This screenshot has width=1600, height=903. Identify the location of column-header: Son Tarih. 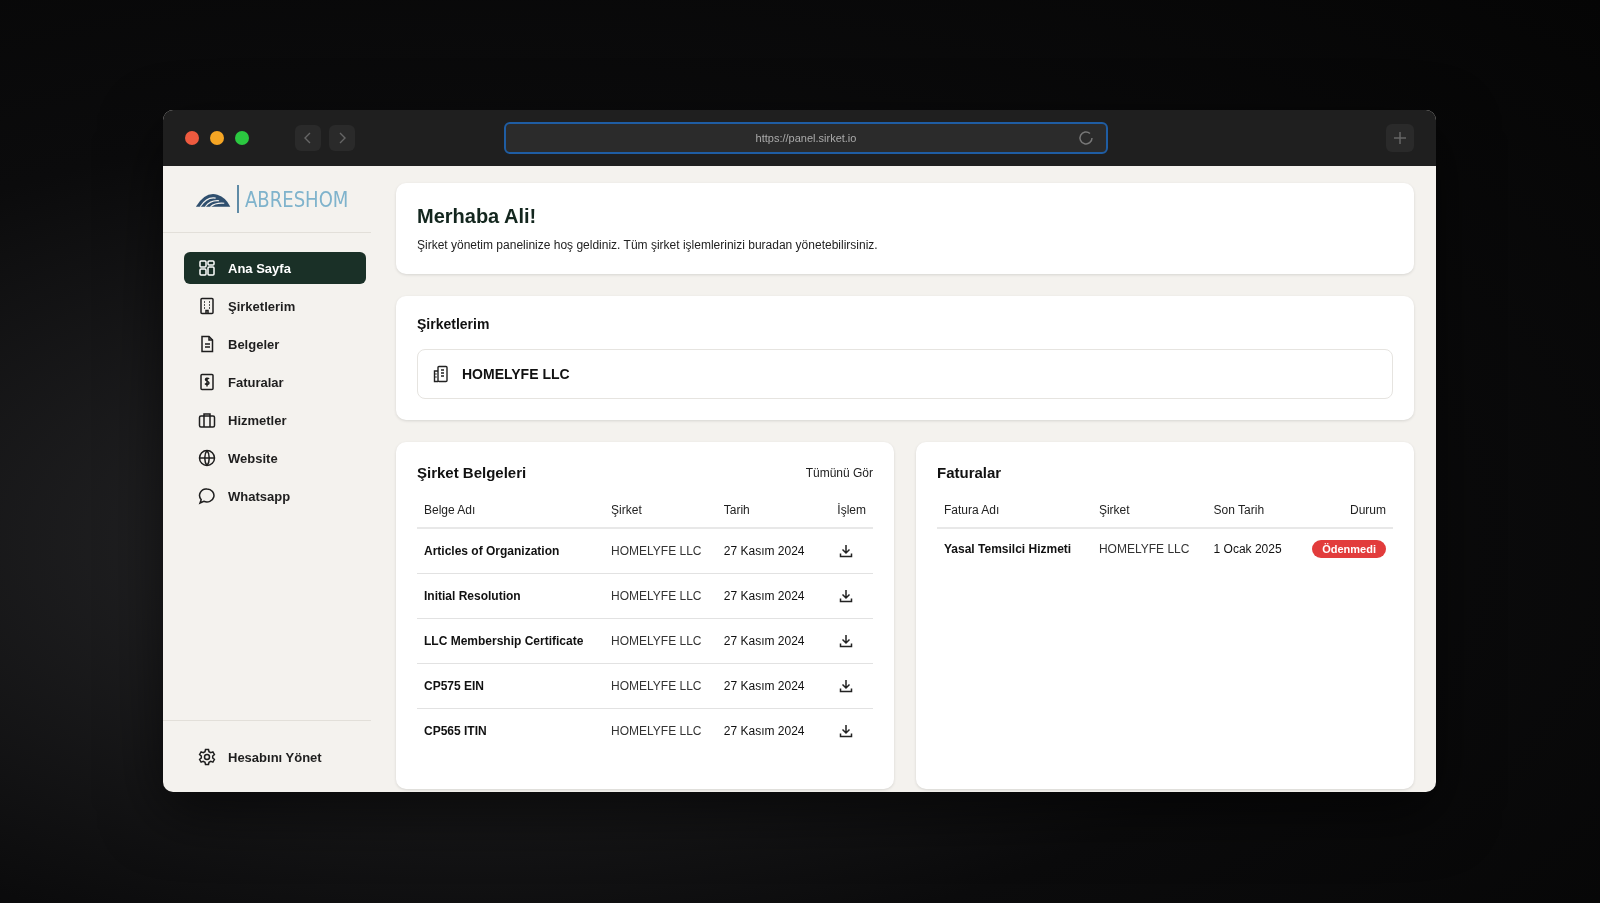
(1251, 512).